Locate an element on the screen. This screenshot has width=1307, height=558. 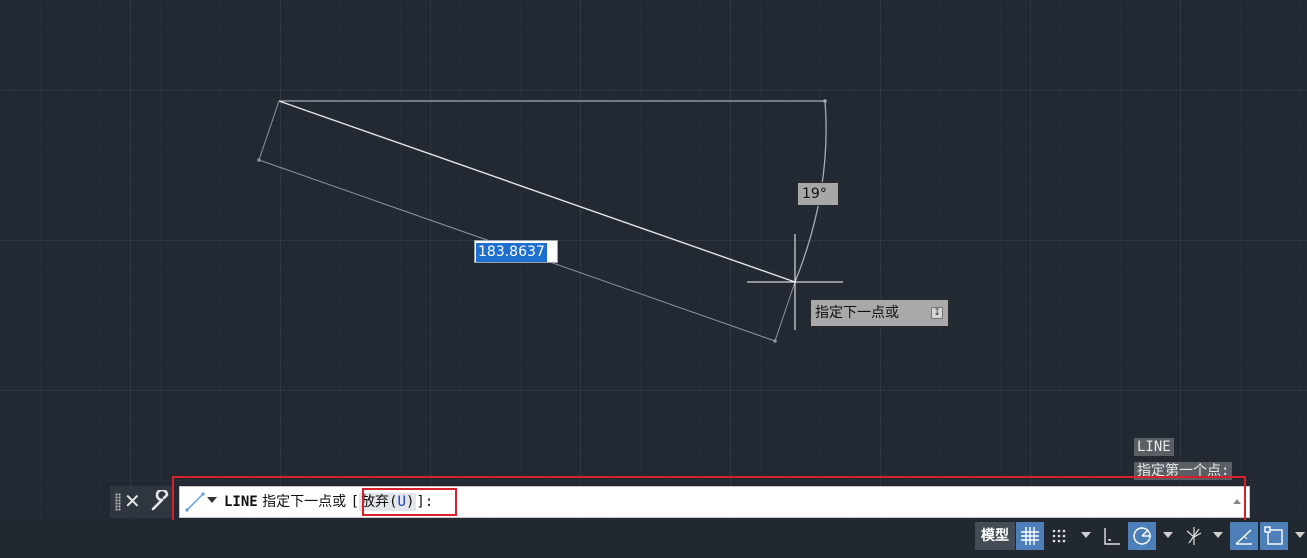
undo-option-key: U is located at coordinates (401, 502).